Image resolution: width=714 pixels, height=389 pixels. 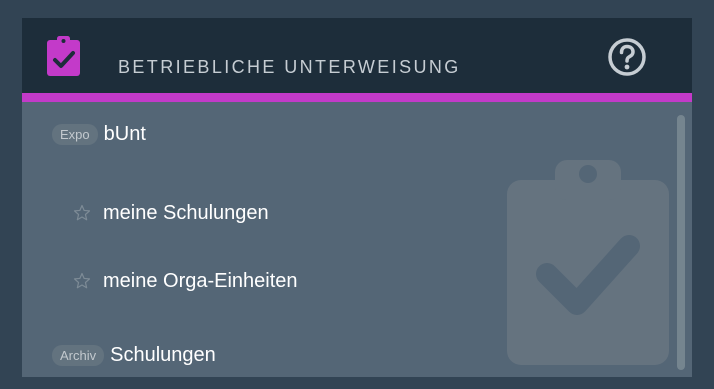 I want to click on question-circle-icon, so click(x=627, y=57).